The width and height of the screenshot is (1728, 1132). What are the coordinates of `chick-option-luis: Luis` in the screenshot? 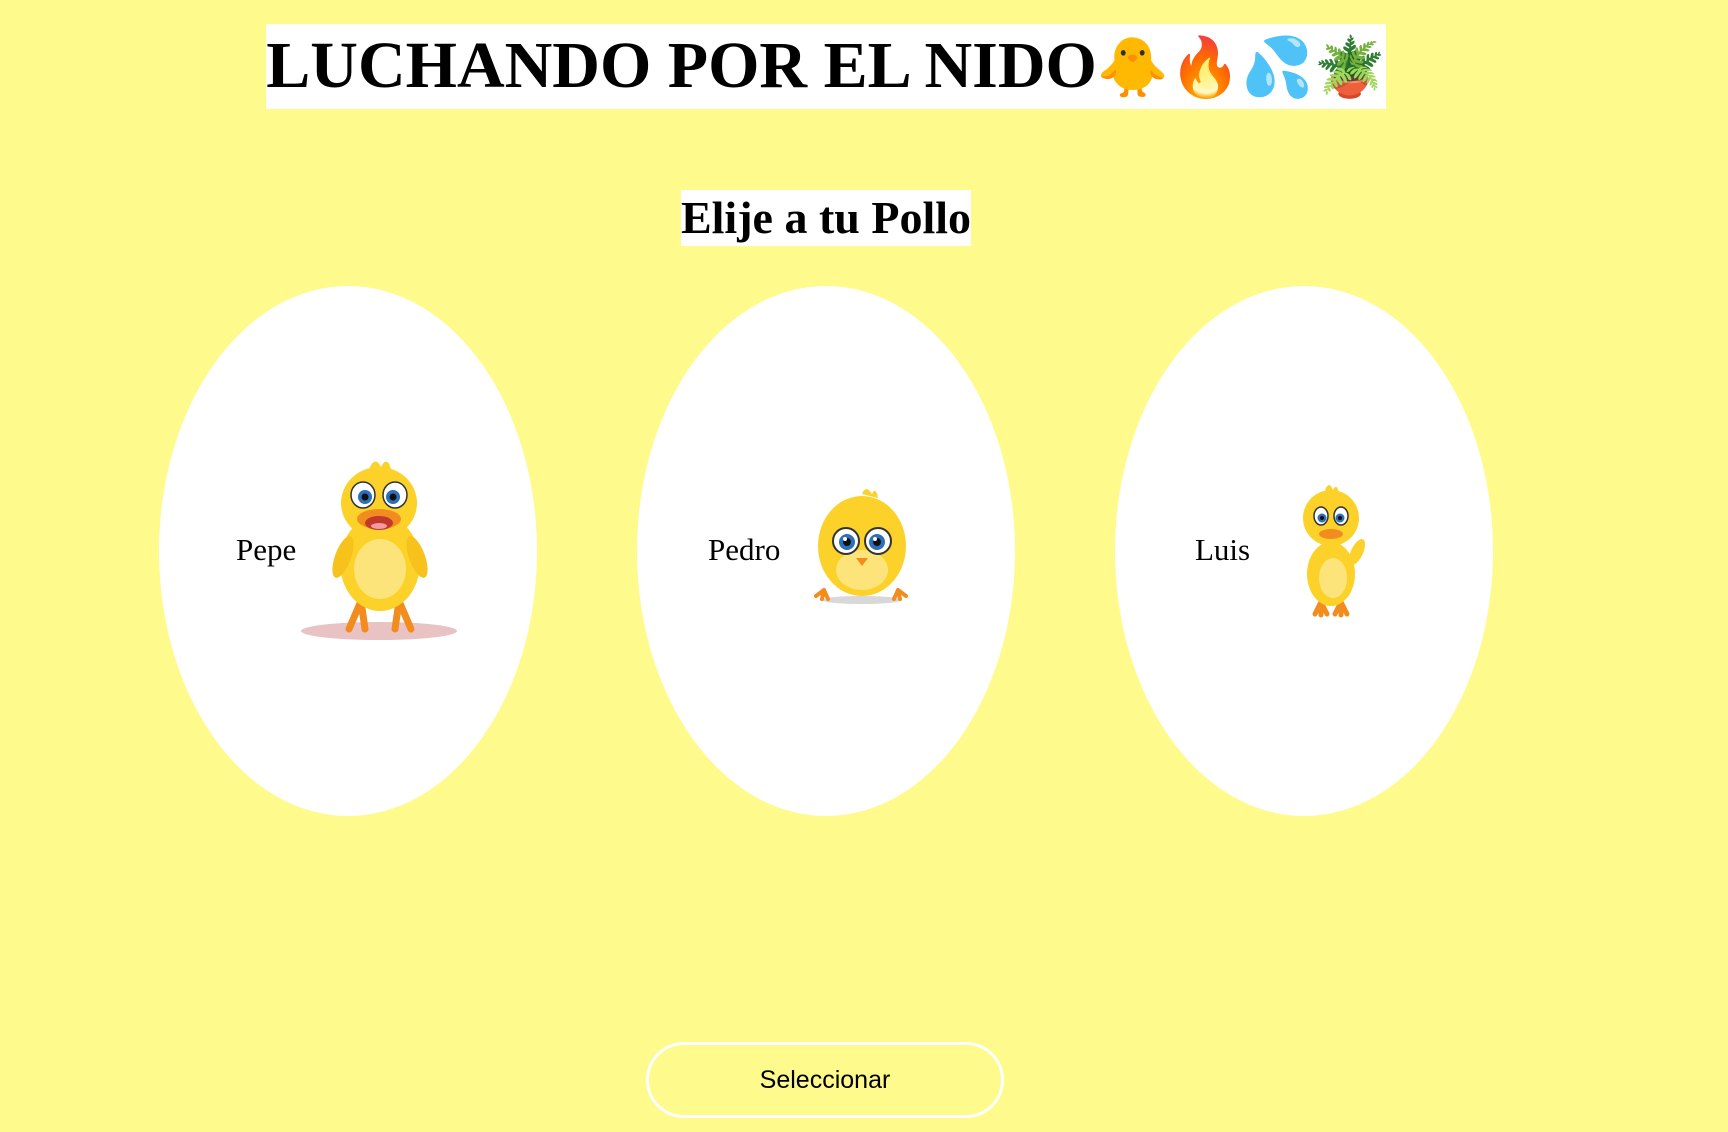 It's located at (1304, 551).